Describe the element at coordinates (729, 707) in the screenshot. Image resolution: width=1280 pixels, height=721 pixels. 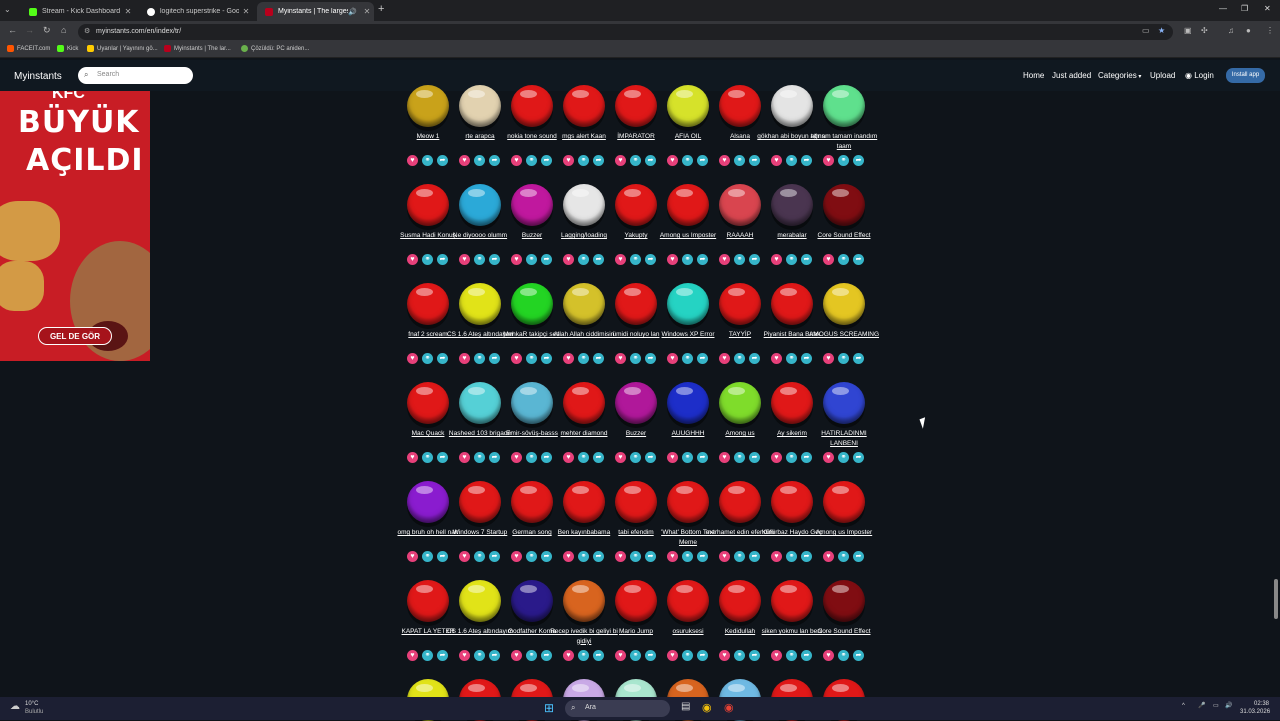
I see `chrome-profile-icon: ◉` at that location.